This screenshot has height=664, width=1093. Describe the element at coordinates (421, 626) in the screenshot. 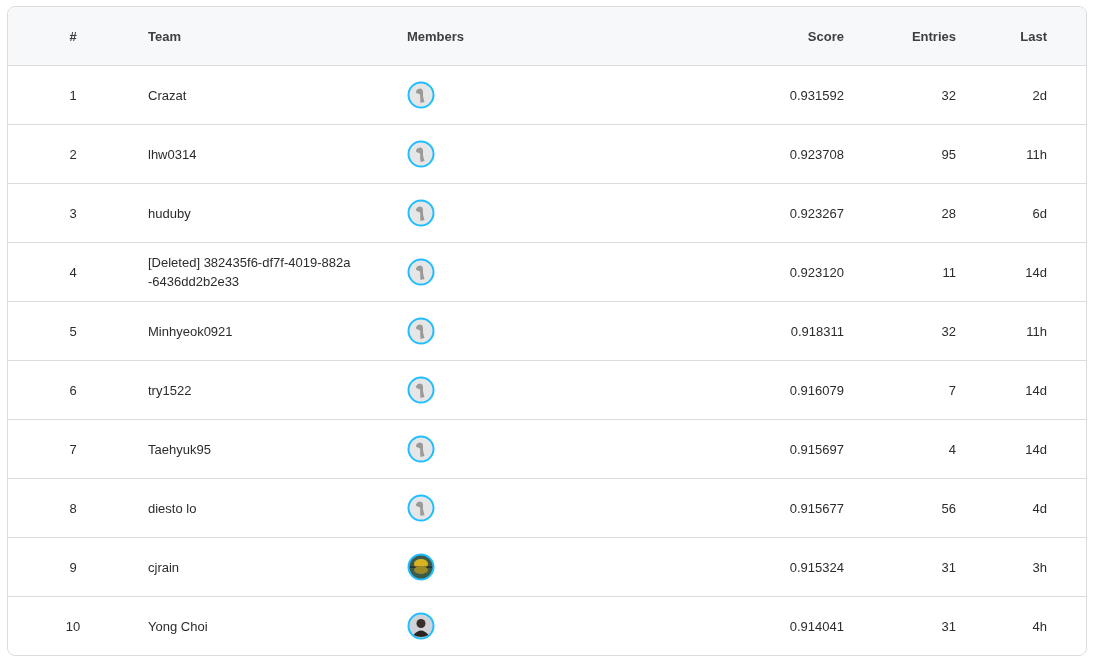

I see `person-avatar-icon` at that location.